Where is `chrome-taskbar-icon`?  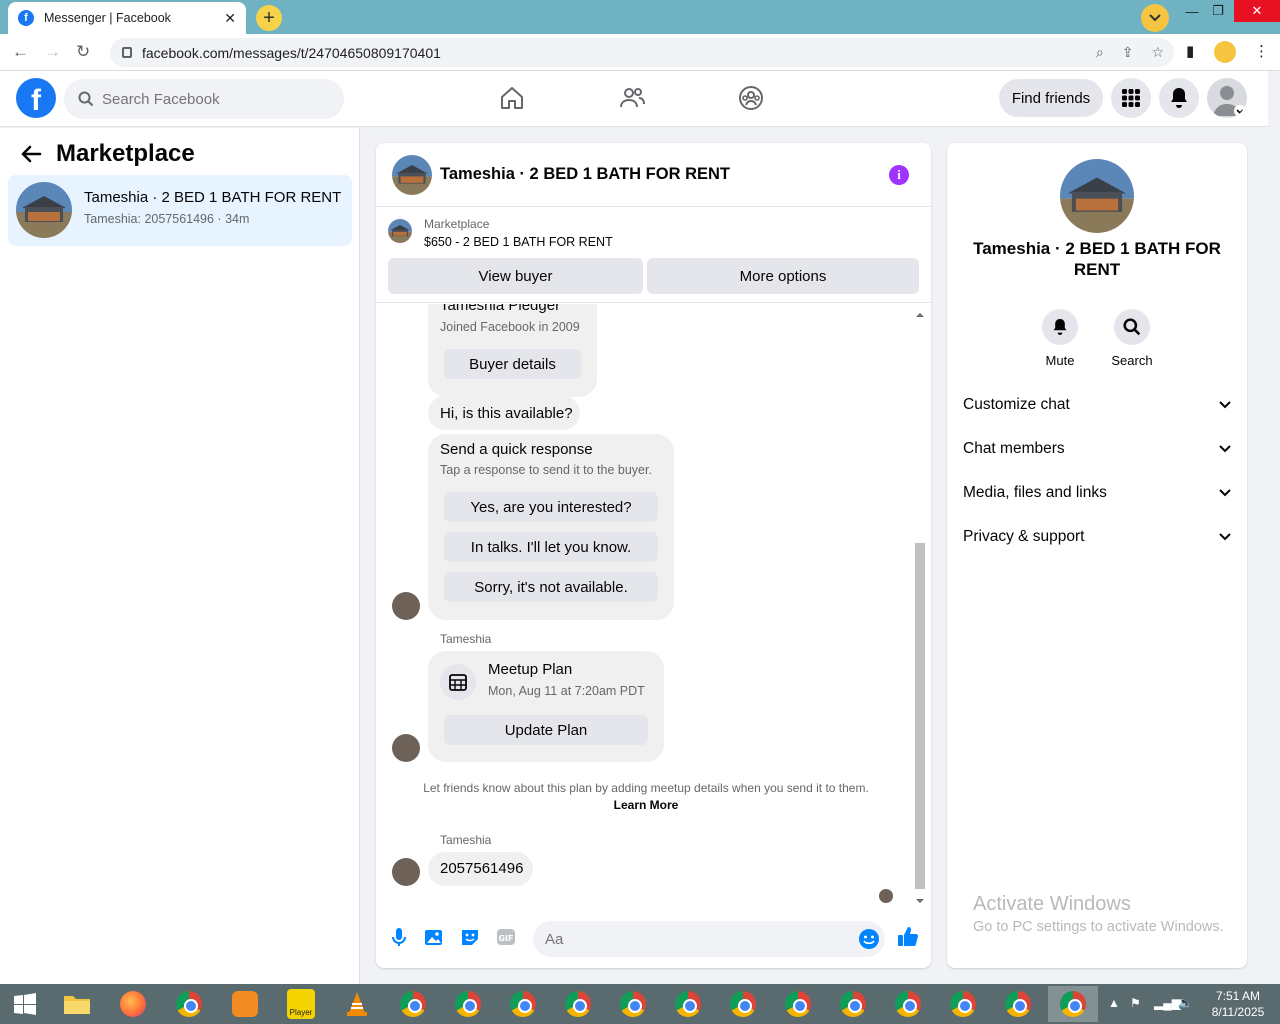 chrome-taskbar-icon is located at coordinates (189, 1004).